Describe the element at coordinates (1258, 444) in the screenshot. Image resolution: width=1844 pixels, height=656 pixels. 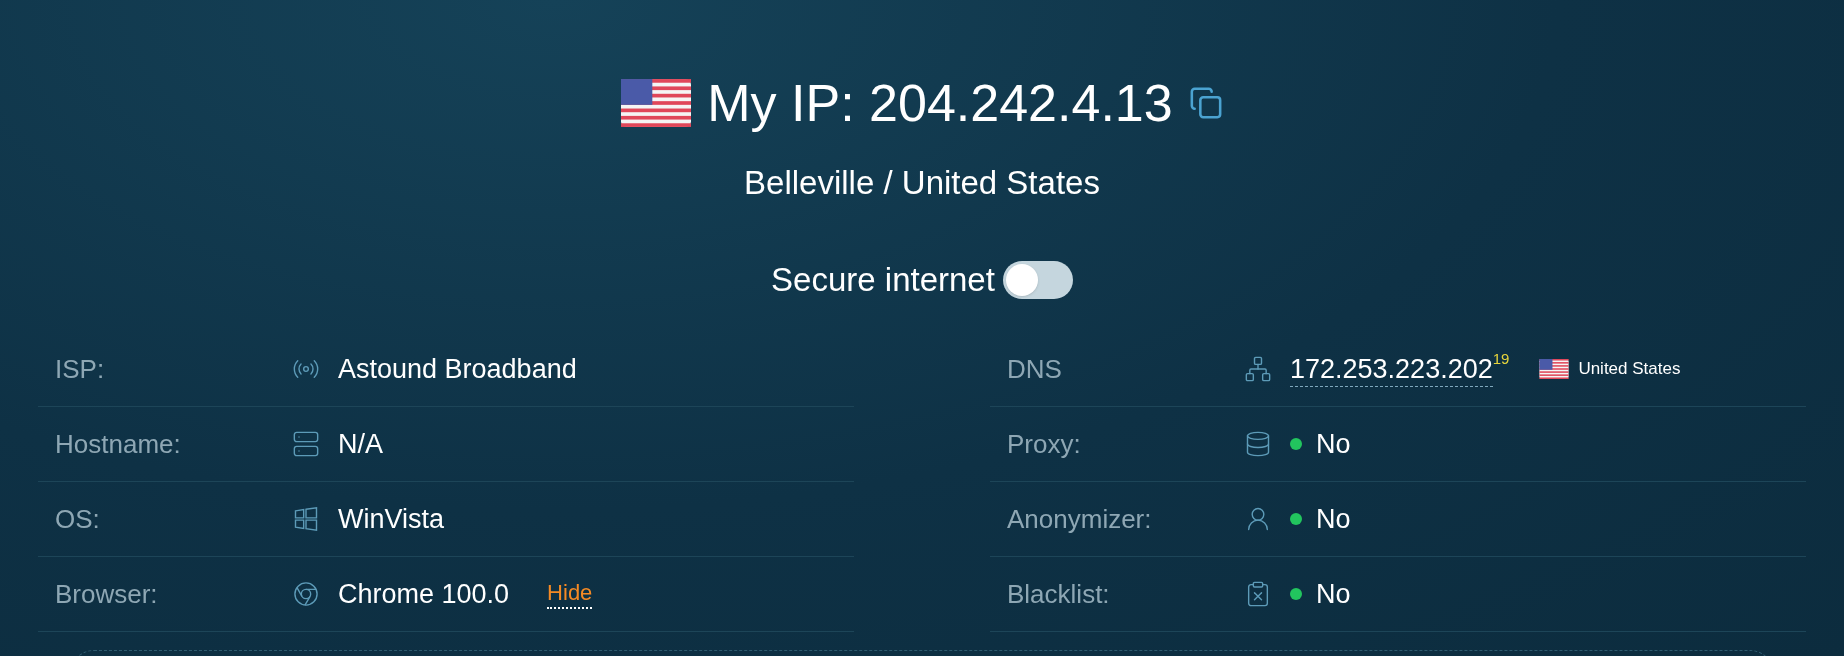
I see `database-icon` at that location.